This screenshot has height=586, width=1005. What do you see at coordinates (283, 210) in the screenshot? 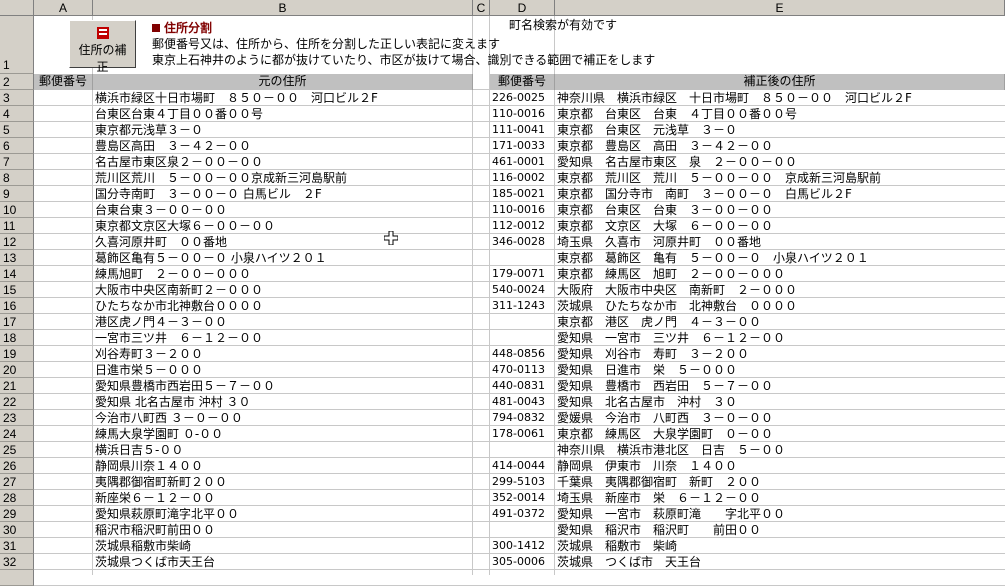
I see `original-address-cell: 台東台東３－００－００` at bounding box center [283, 210].